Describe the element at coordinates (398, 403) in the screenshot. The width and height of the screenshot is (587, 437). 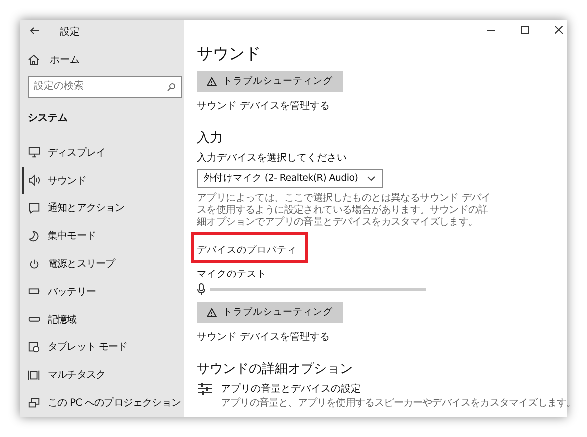
I see `setting-description: アプリの音量と、アプリを使用するスピーカーやデバイスをカスタマイズします。` at that location.